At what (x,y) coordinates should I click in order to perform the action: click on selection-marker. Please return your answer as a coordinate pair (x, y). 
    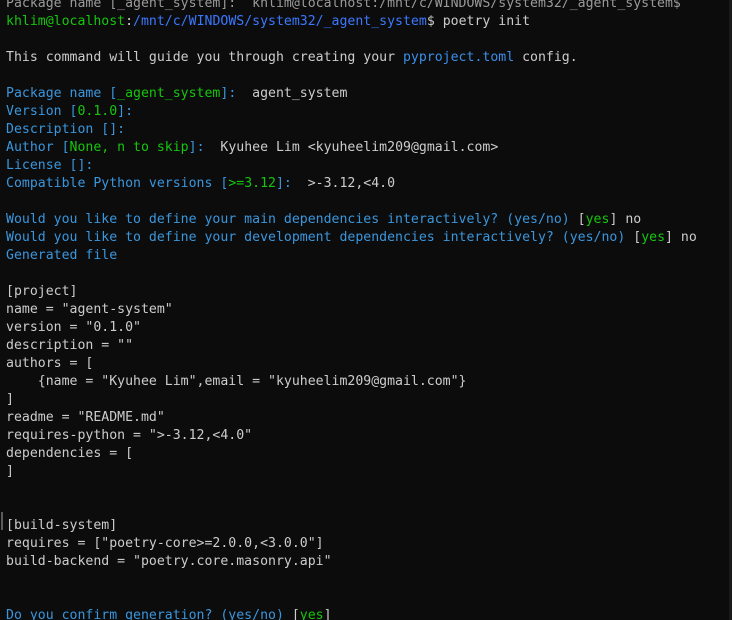
    Looking at the image, I should click on (2, 521).